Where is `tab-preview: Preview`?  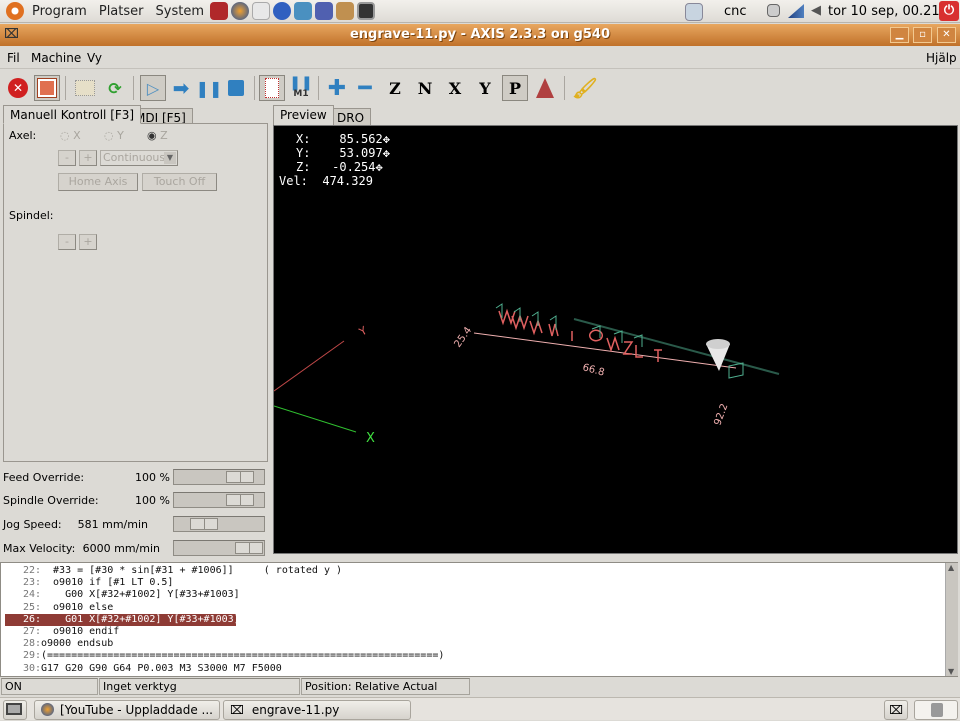
tab-preview: Preview is located at coordinates (303, 115).